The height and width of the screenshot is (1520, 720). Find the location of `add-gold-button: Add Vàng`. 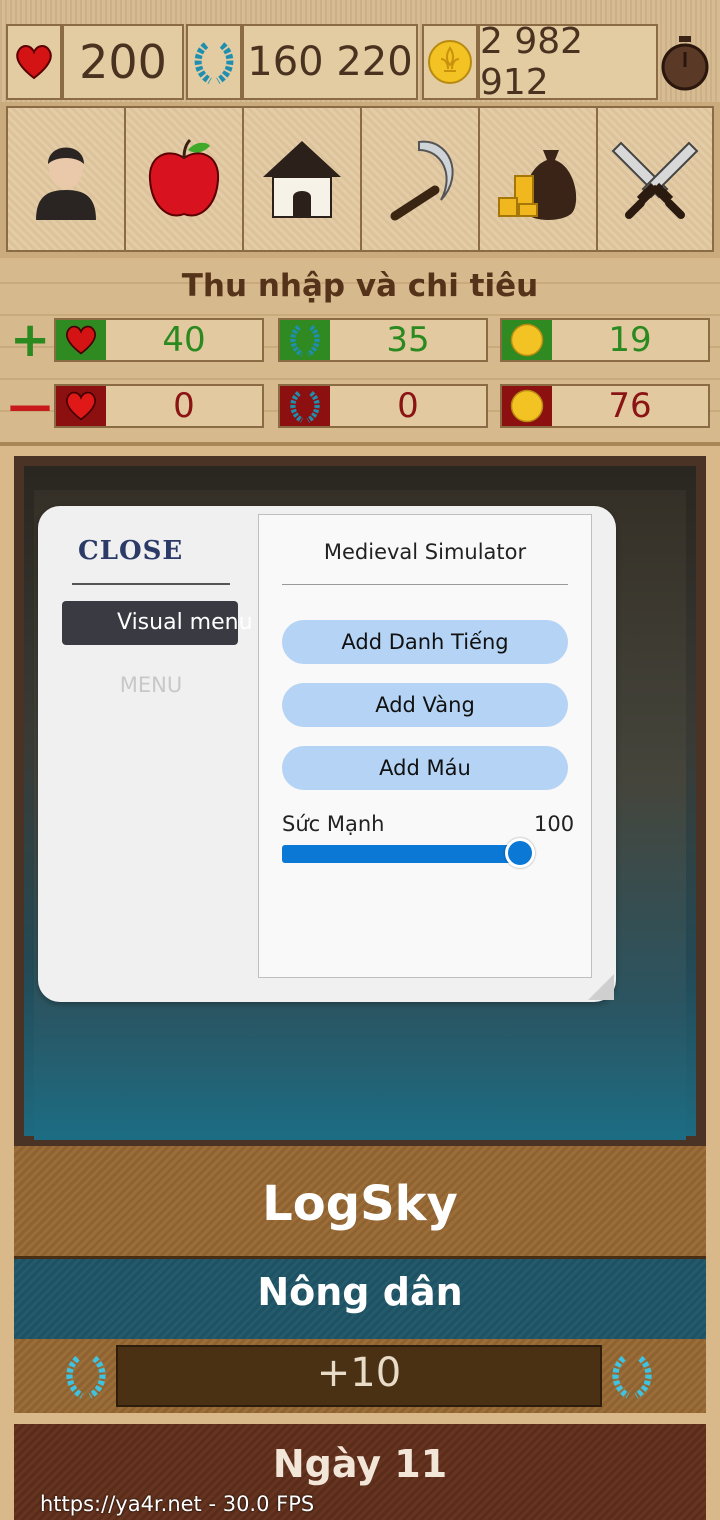

add-gold-button: Add Vàng is located at coordinates (425, 705).